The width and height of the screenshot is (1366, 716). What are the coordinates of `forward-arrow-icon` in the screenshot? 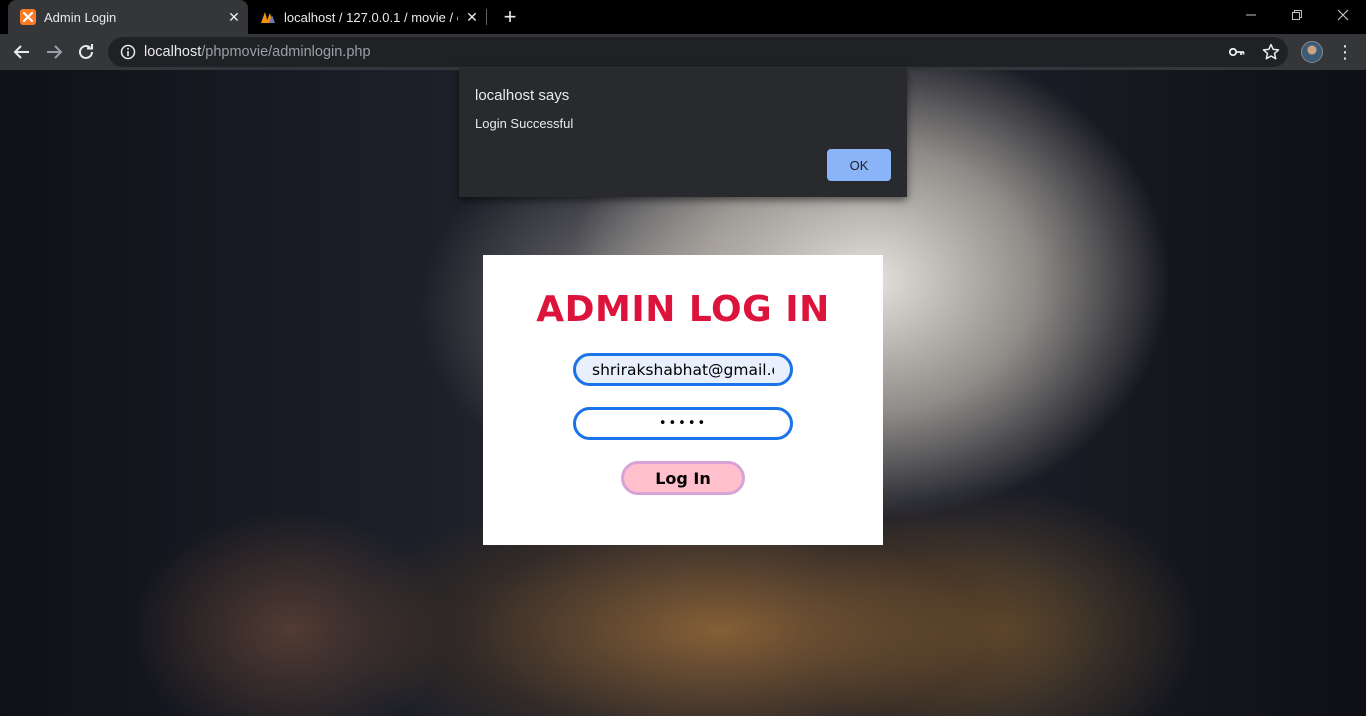 It's located at (55, 52).